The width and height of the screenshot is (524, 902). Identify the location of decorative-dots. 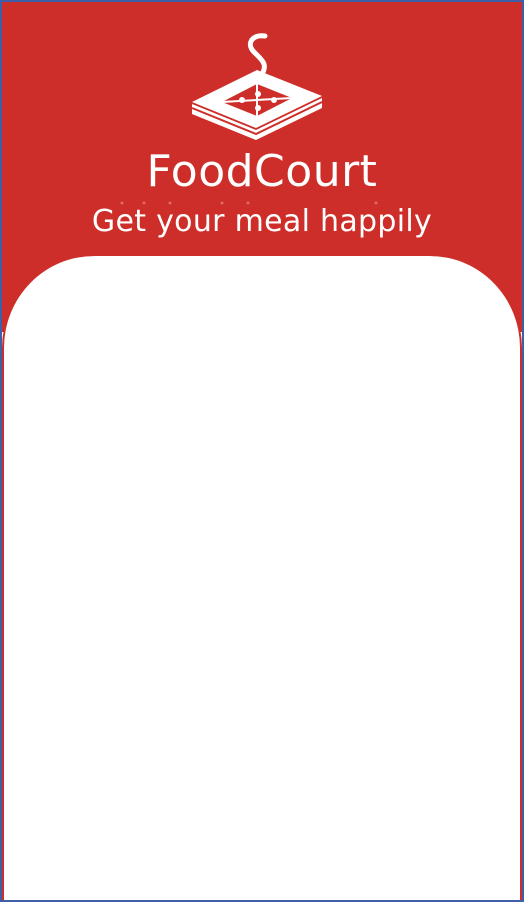
(249, 203).